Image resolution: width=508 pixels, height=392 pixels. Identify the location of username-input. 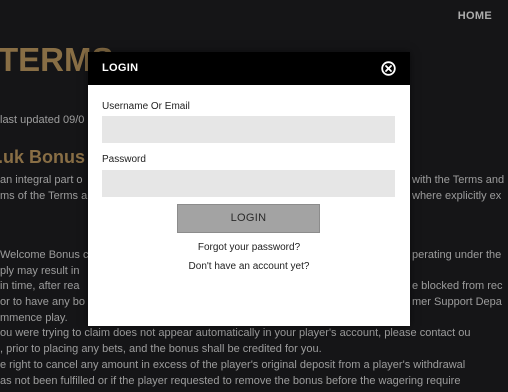
(248, 129).